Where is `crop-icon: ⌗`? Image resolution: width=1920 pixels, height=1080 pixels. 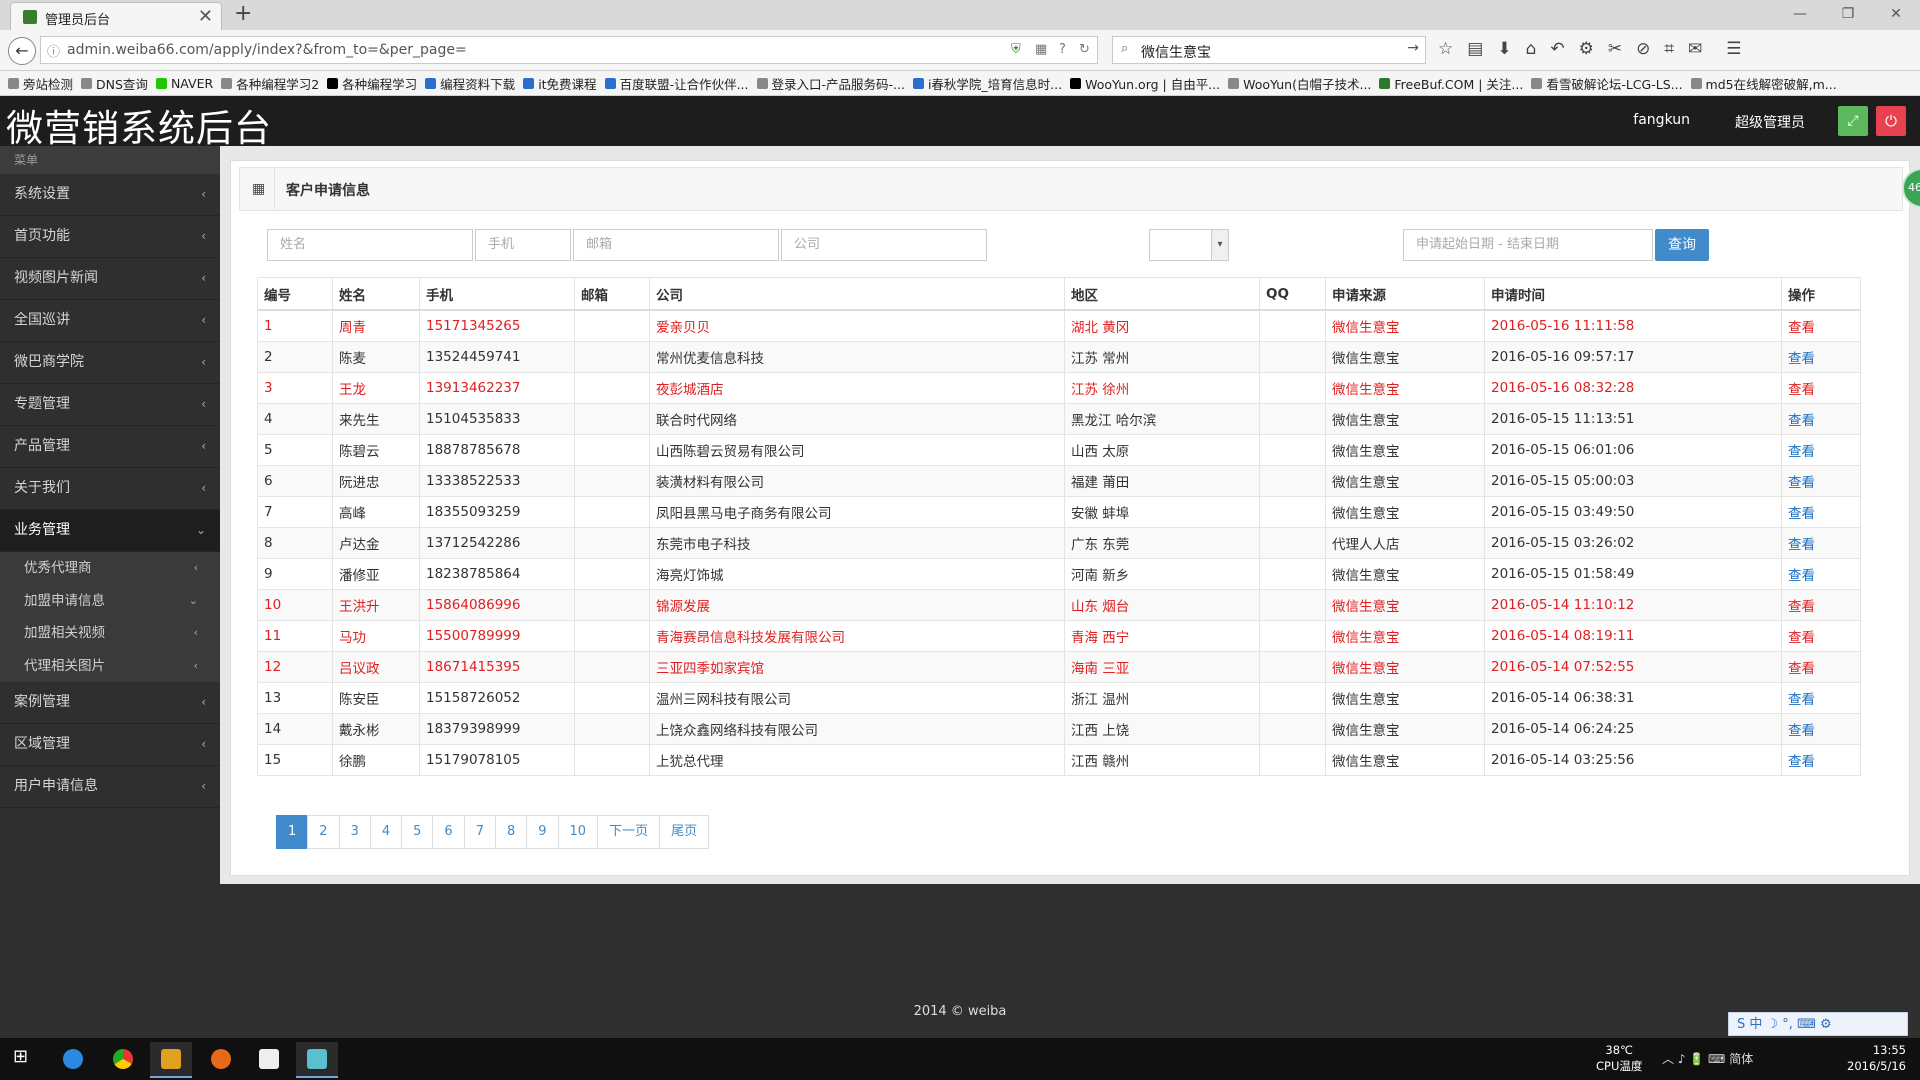 crop-icon: ⌗ is located at coordinates (1669, 49).